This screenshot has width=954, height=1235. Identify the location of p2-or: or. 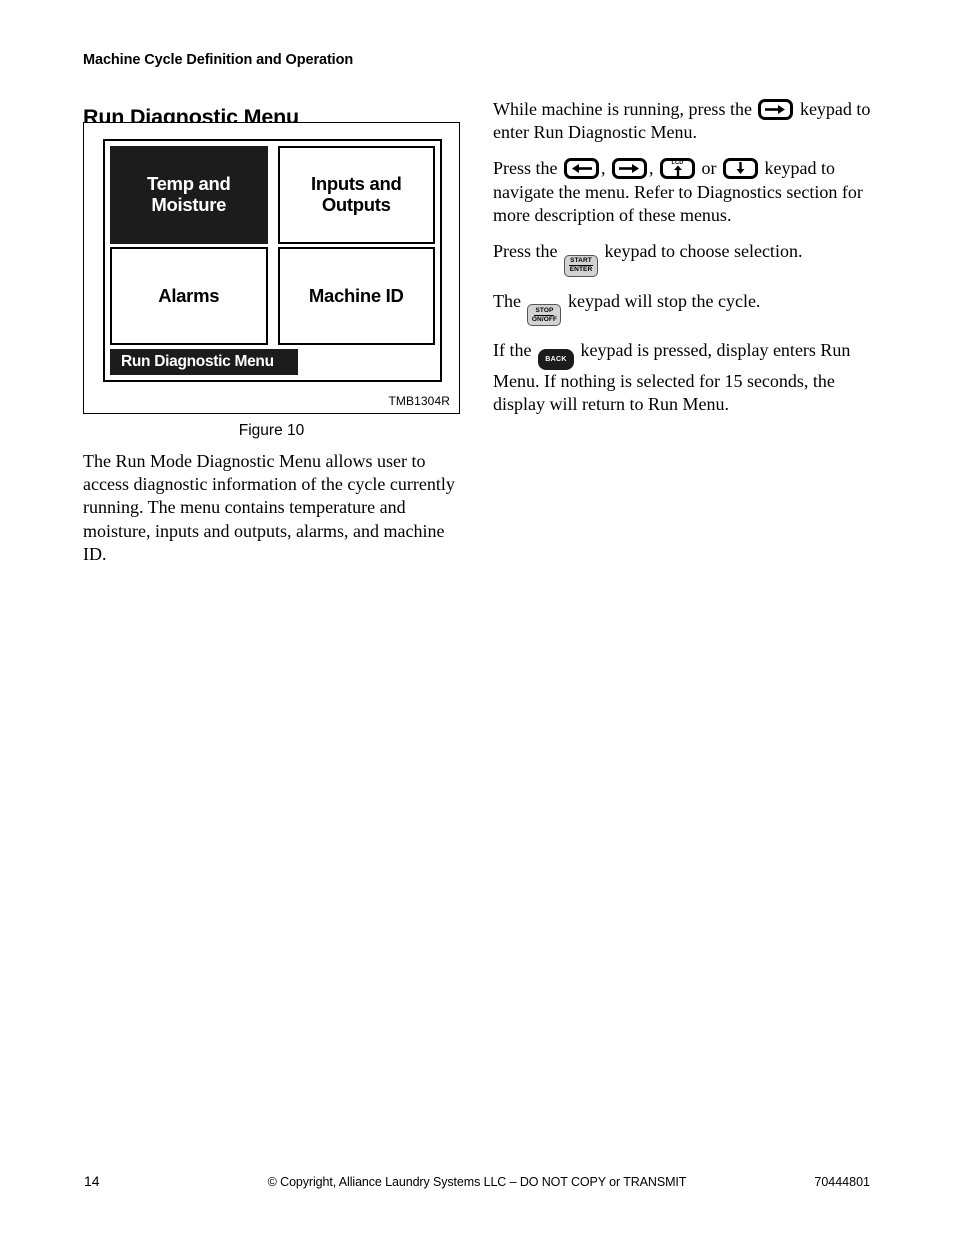
(709, 168).